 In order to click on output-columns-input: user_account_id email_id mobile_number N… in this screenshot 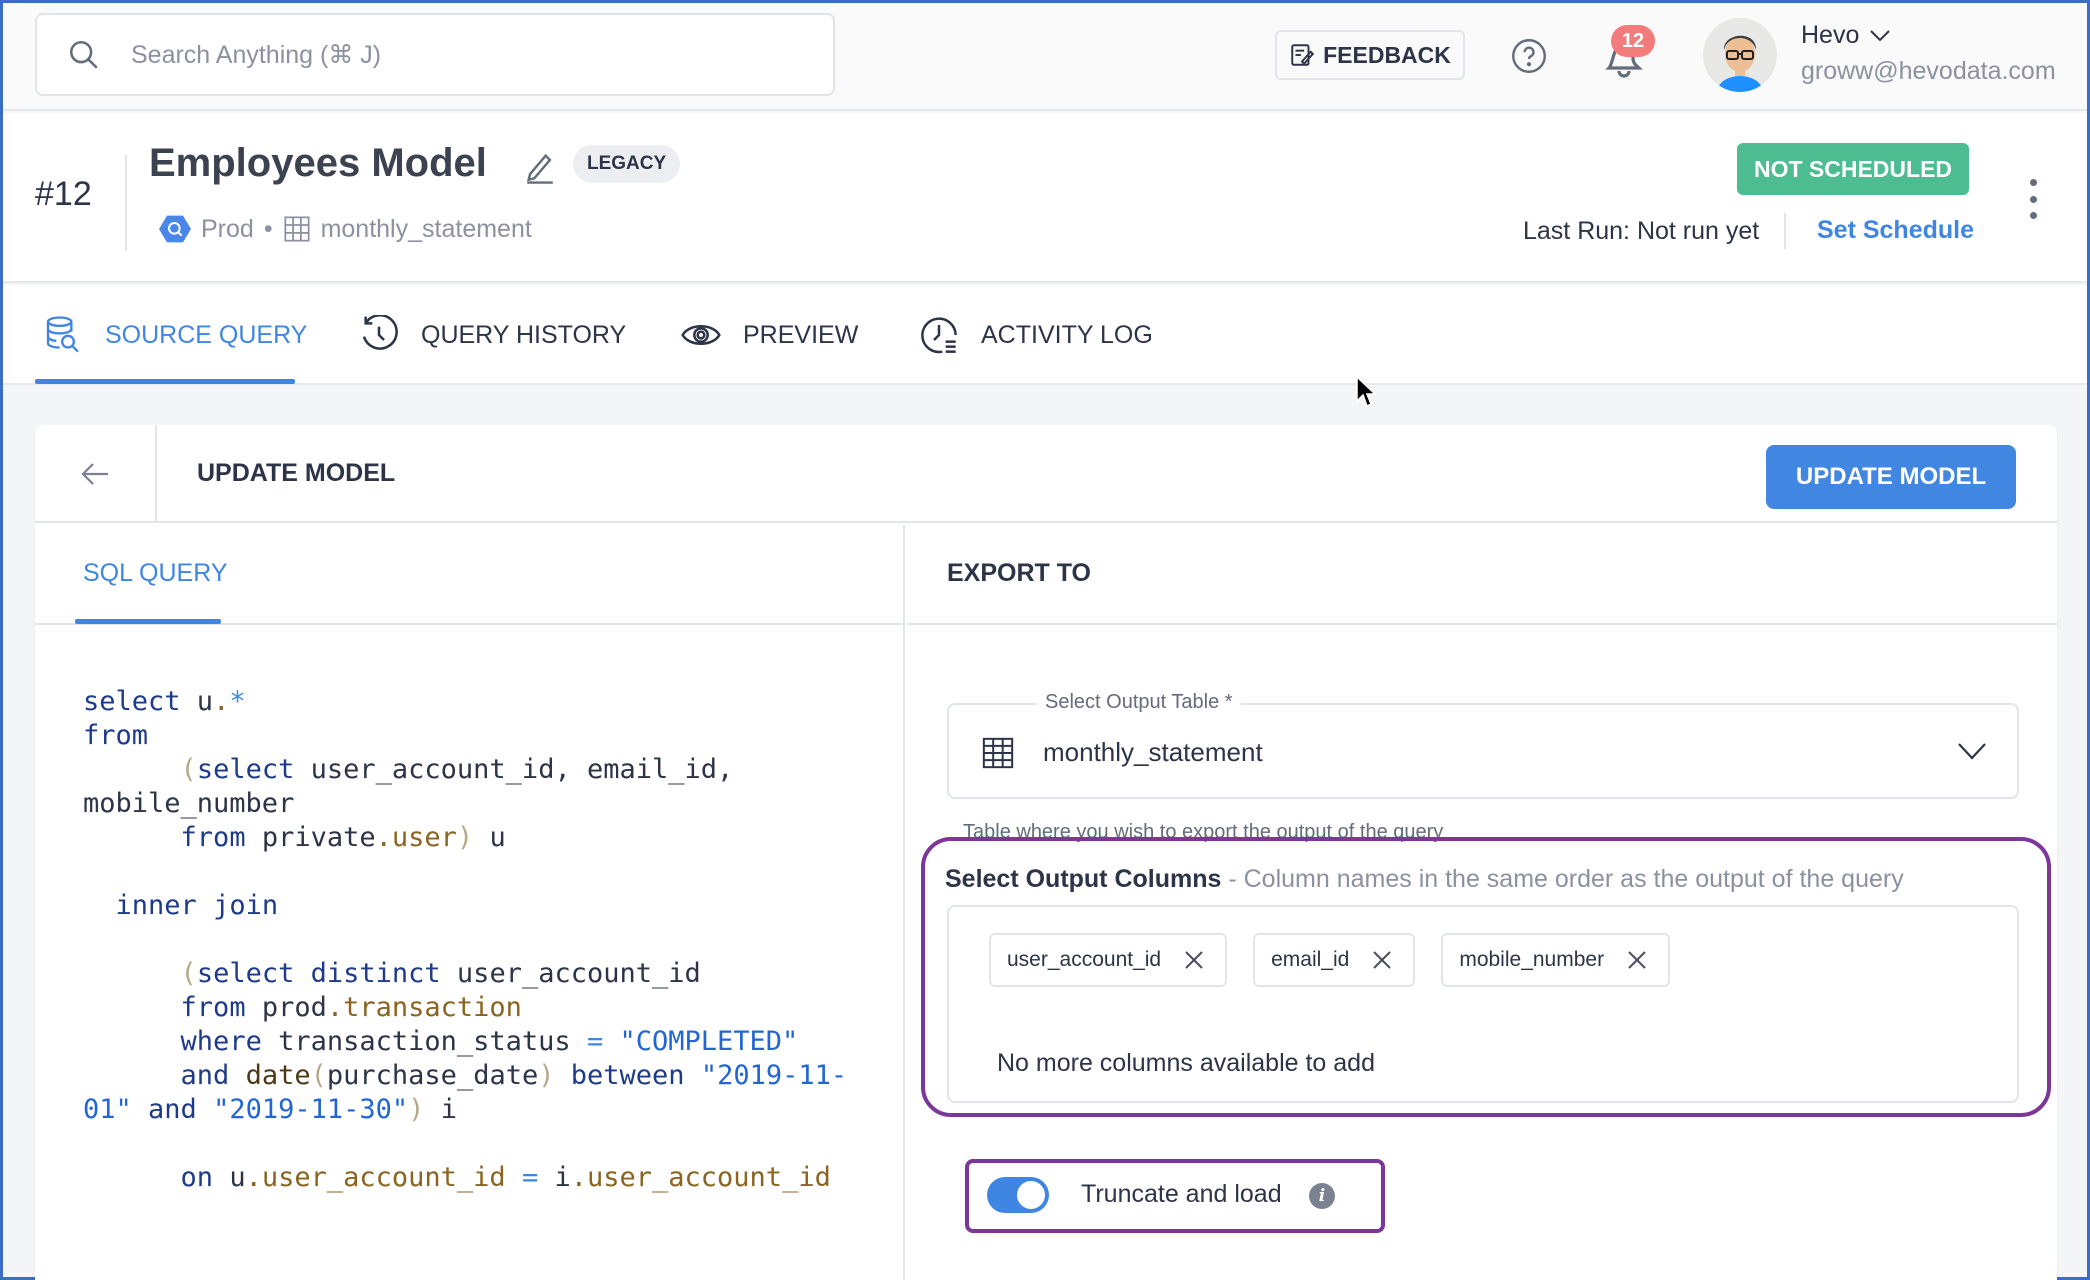, I will do `click(1483, 1004)`.